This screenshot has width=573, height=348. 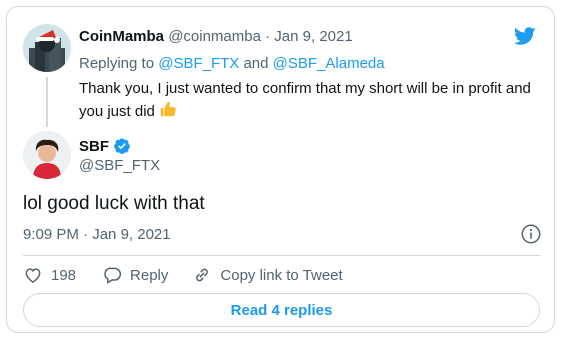 I want to click on coinmamba-avatar, so click(x=47, y=48).